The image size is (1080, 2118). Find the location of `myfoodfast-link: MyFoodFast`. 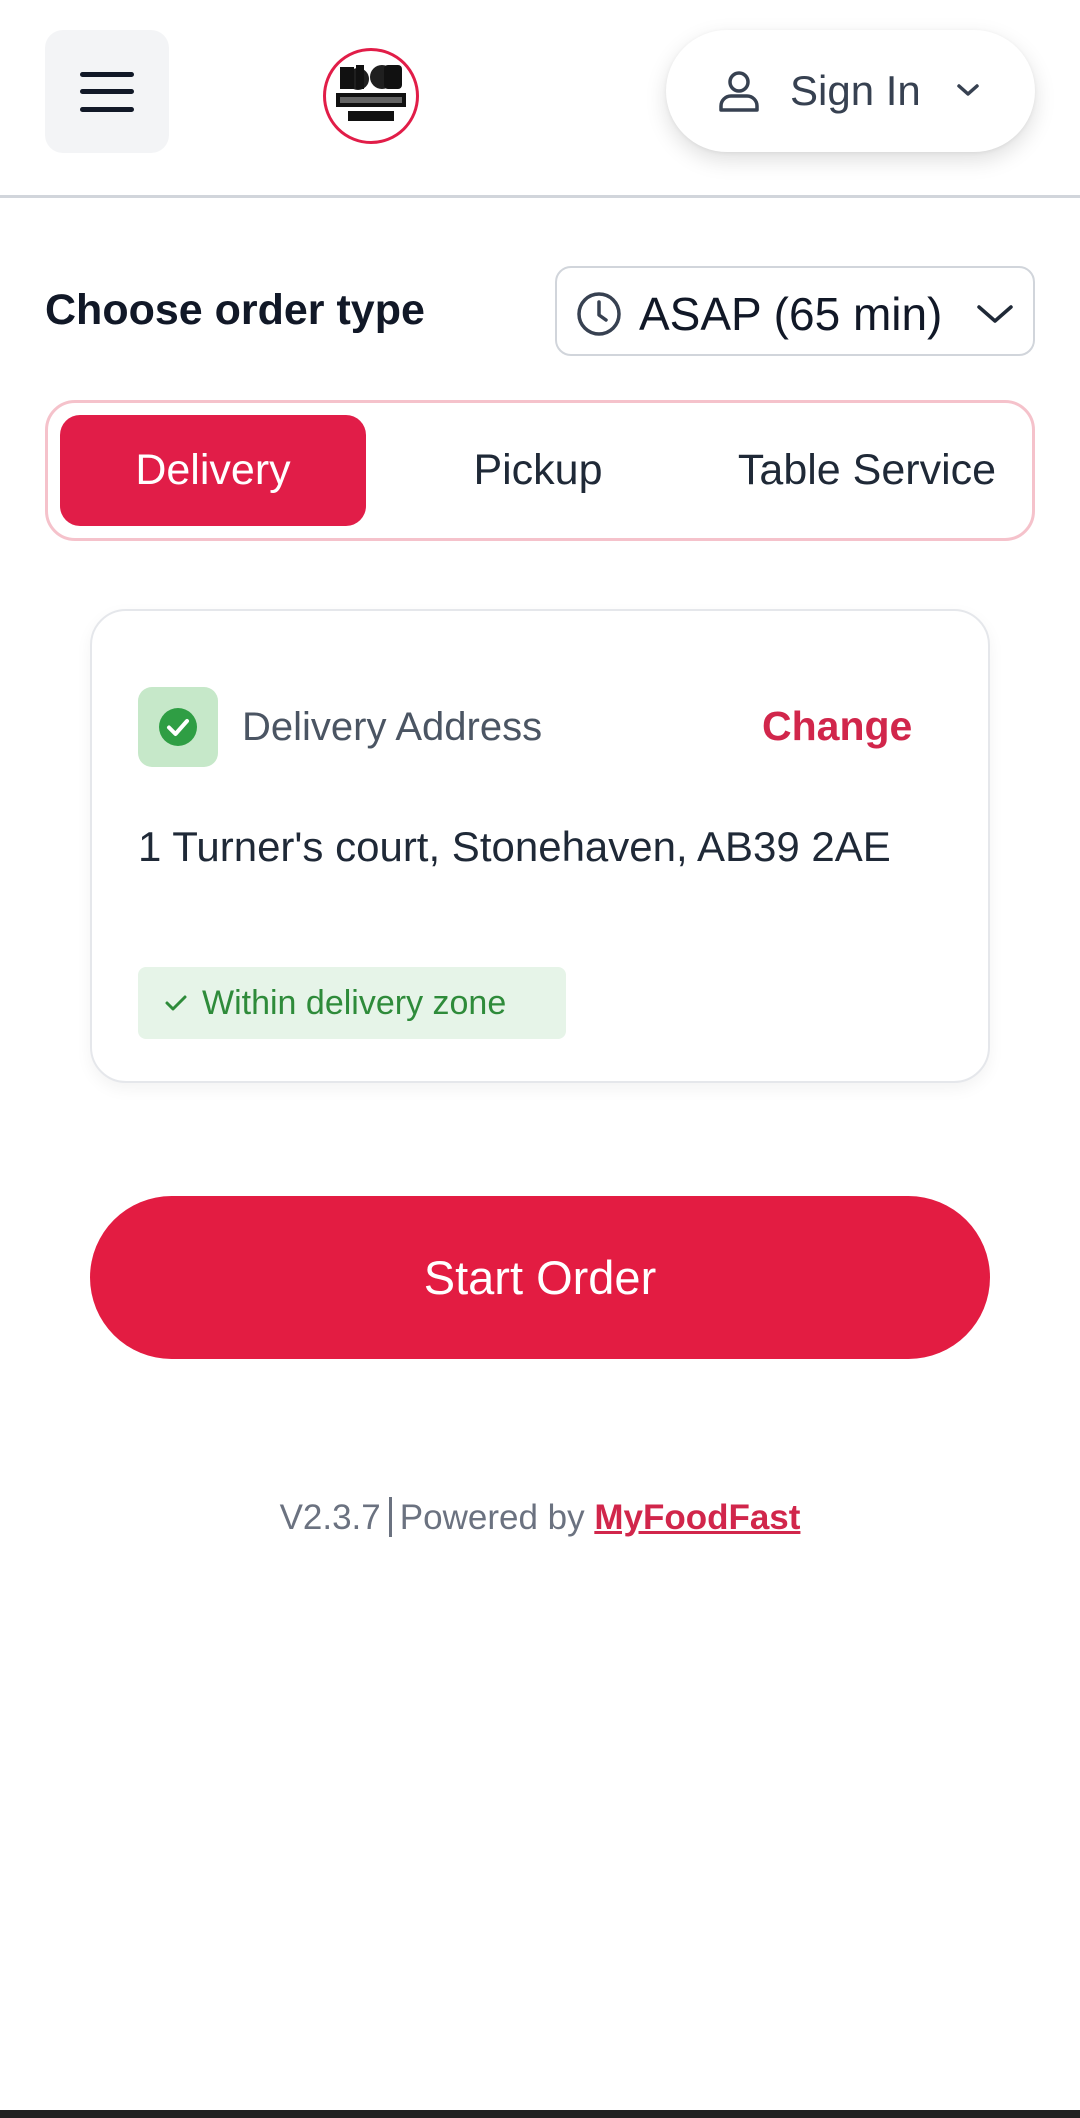

myfoodfast-link: MyFoodFast is located at coordinates (697, 1517).